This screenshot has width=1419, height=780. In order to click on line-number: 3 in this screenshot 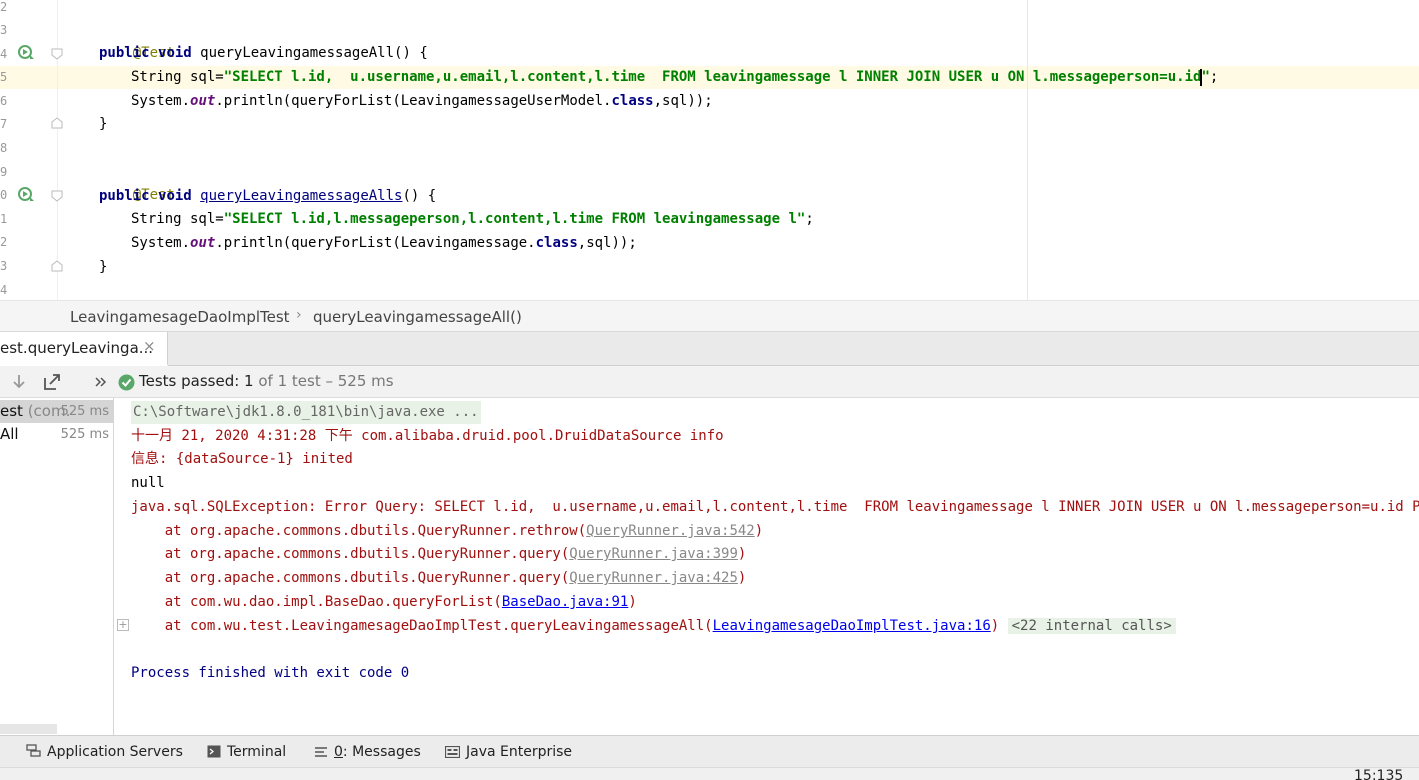, I will do `click(4, 266)`.